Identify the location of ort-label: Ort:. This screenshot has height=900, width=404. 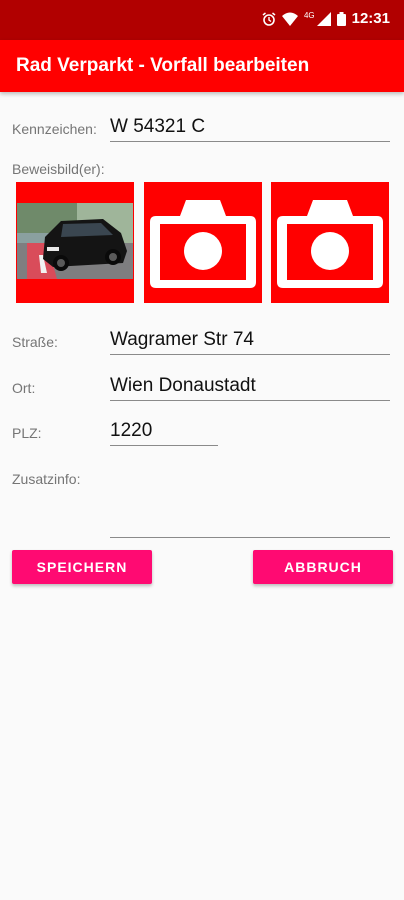
(24, 388).